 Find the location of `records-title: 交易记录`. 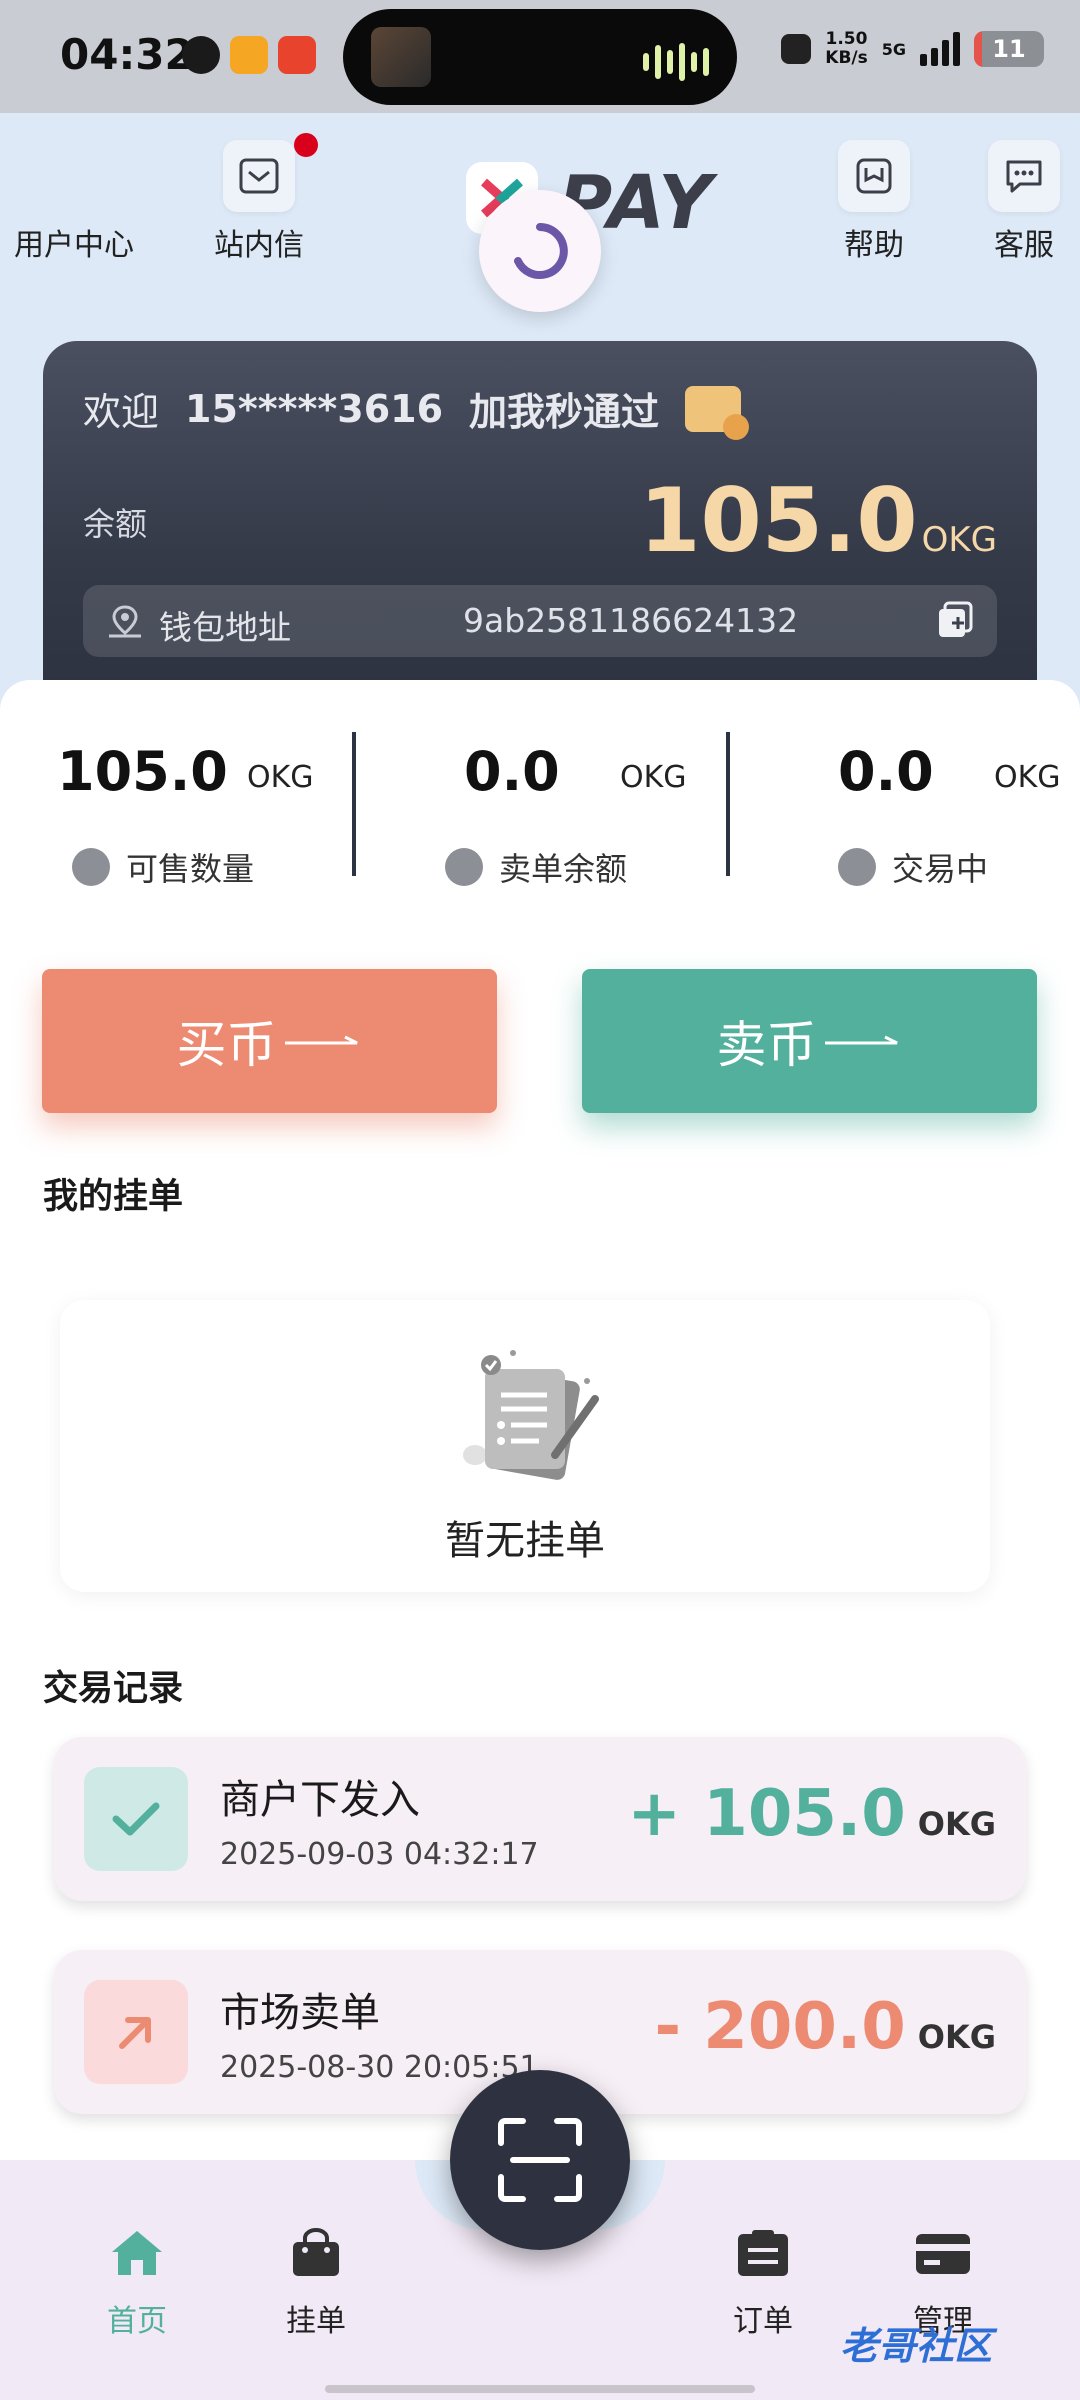

records-title: 交易记录 is located at coordinates (113, 1689).